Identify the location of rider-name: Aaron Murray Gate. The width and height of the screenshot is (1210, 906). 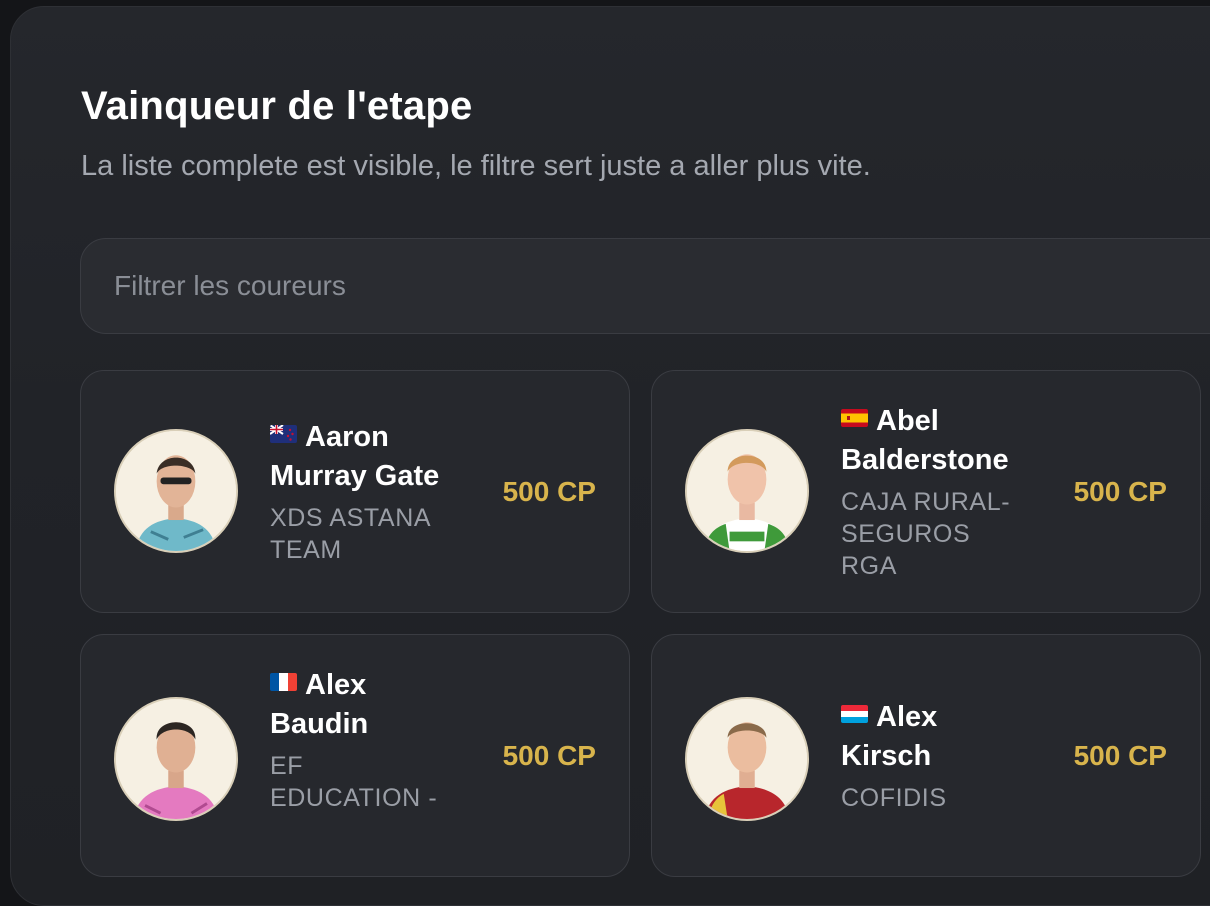
(355, 456).